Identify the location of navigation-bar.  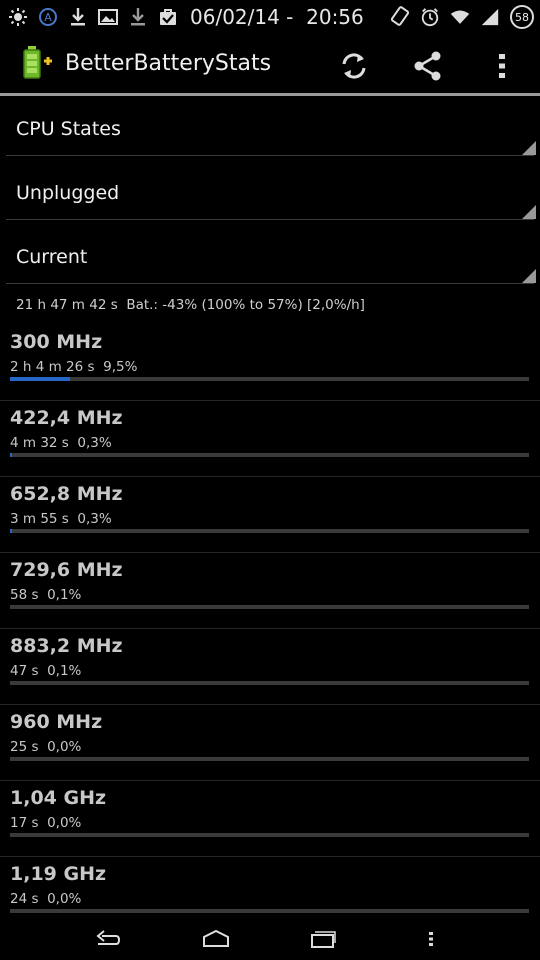
(270, 938).